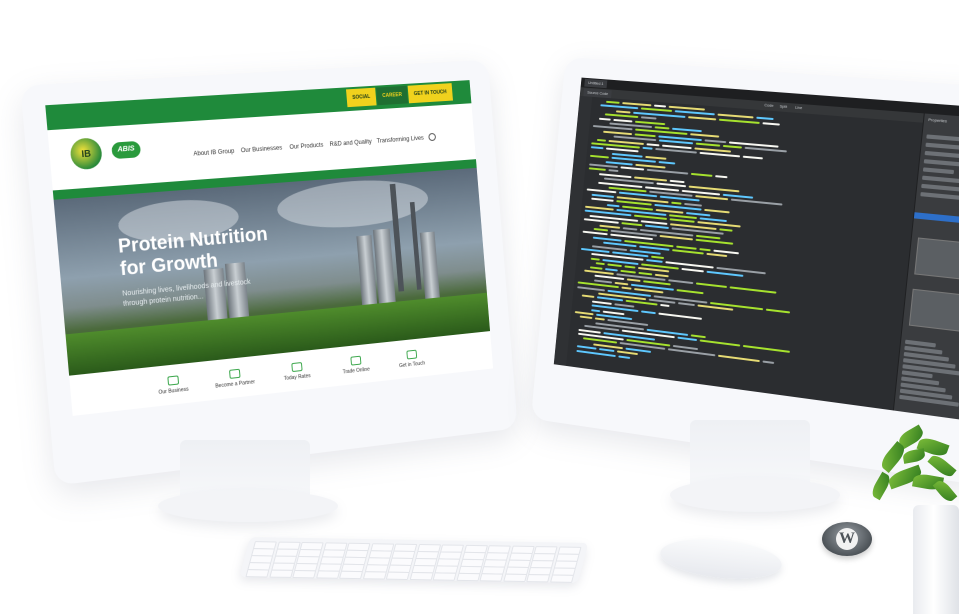 This screenshot has width=959, height=614. What do you see at coordinates (392, 95) in the screenshot?
I see `career-button: CAREER` at bounding box center [392, 95].